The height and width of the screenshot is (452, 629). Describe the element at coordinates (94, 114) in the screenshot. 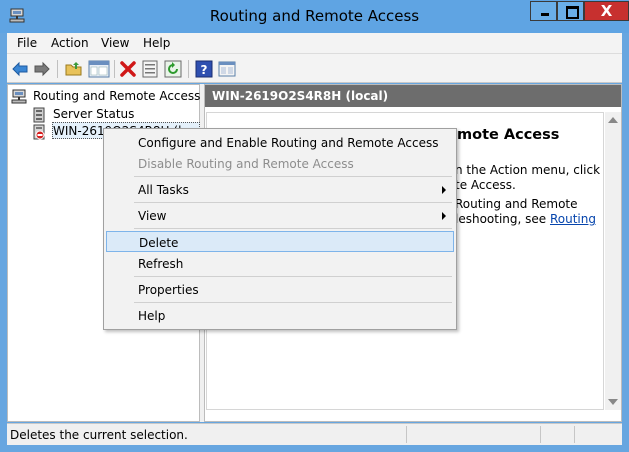

I see `tree-label-server-status: Server Status` at that location.